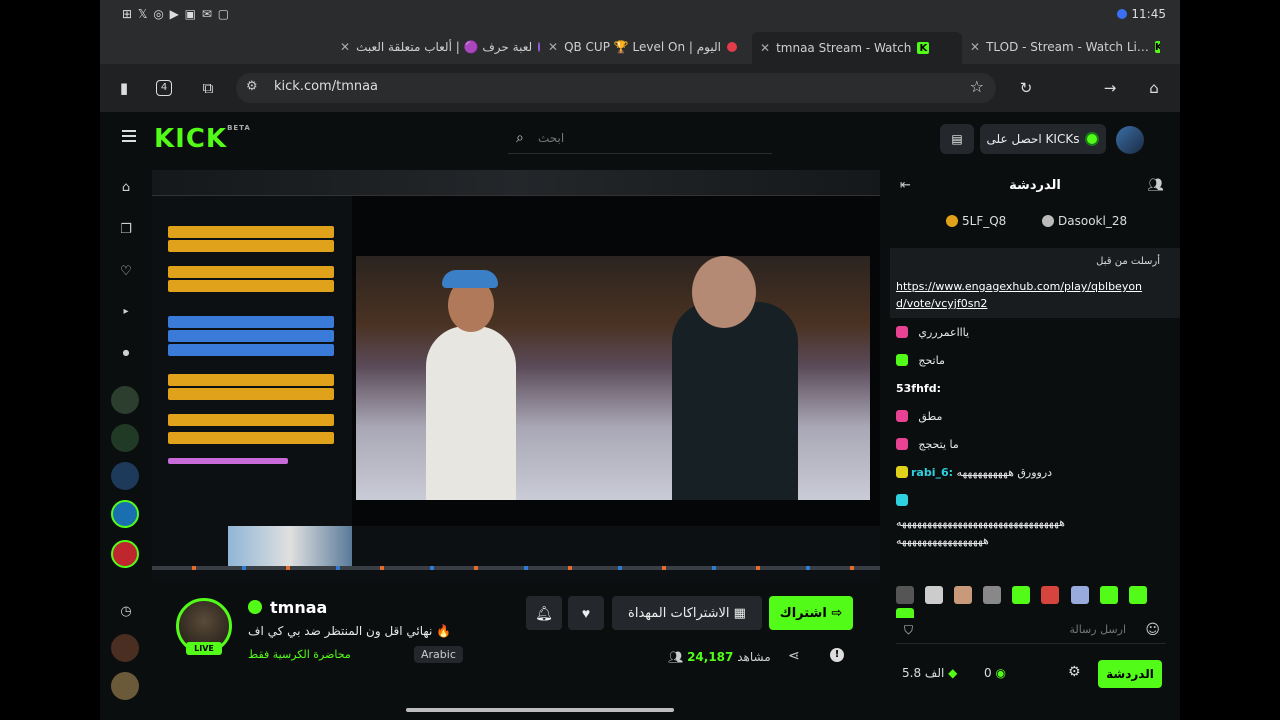  I want to click on tab-tmnaa: ✕ tmnaa Stream - Watch K, so click(857, 48).